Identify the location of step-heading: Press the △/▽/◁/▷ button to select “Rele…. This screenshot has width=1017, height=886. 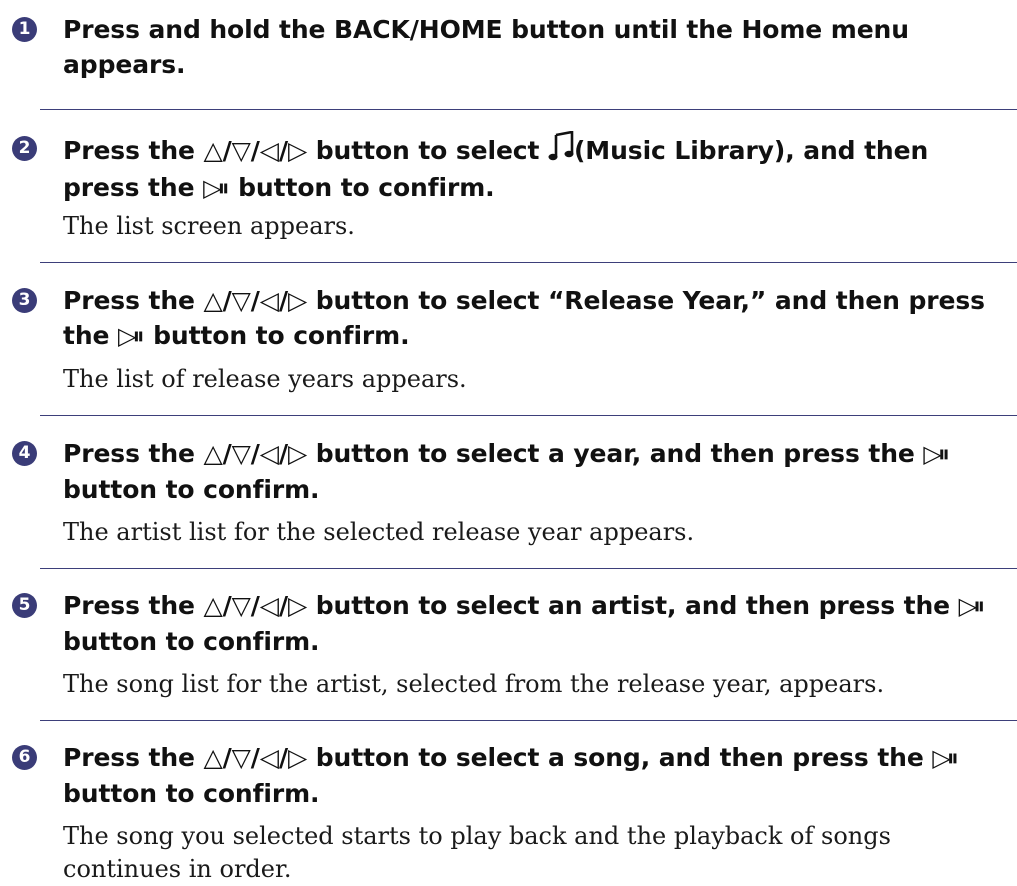
(535, 318).